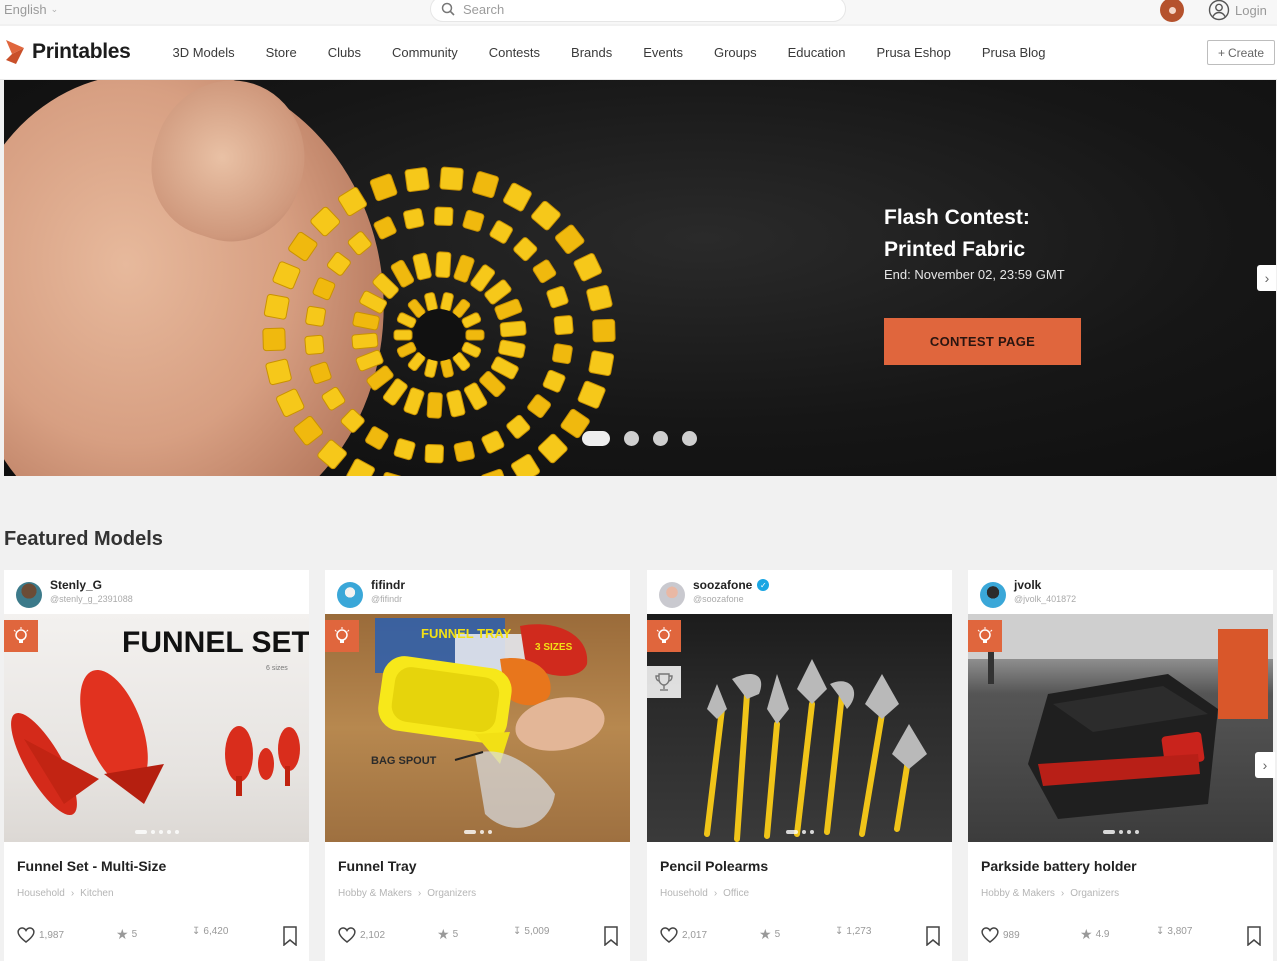 The image size is (1277, 961). What do you see at coordinates (736, 893) in the screenshot?
I see `category-link: Office` at bounding box center [736, 893].